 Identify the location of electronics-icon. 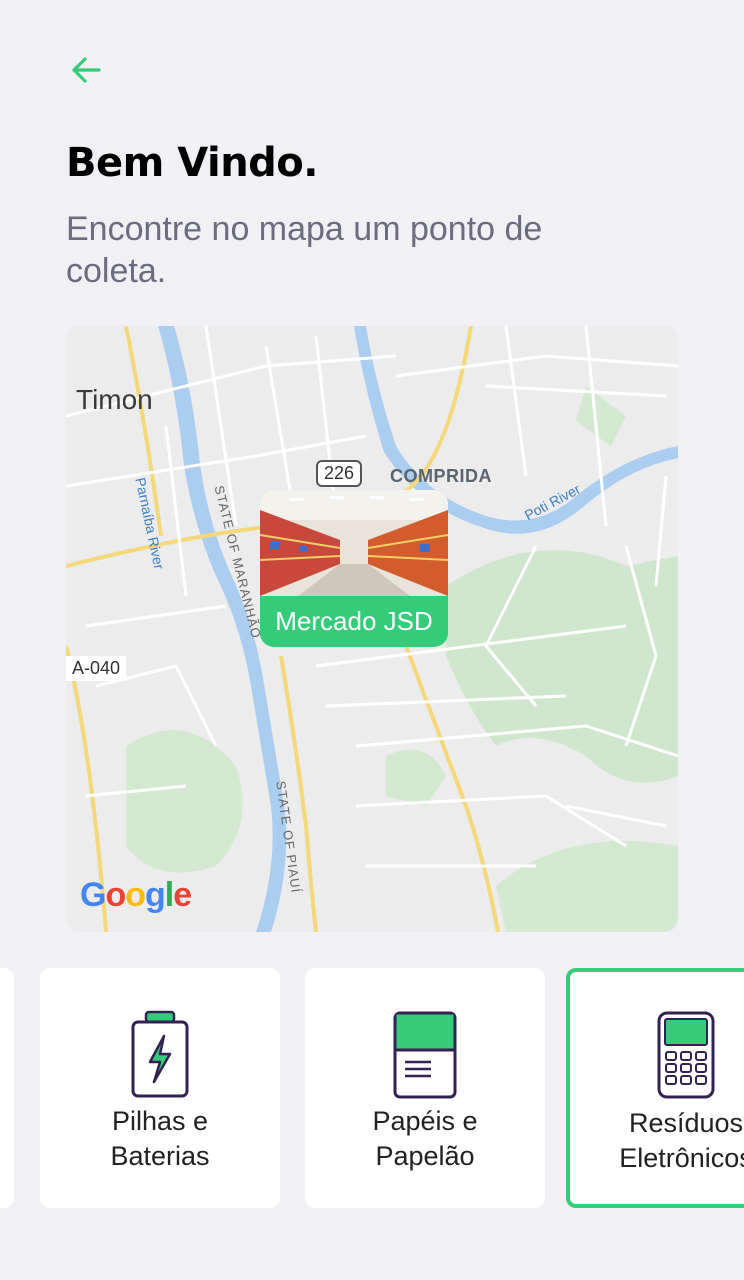
(686, 1055).